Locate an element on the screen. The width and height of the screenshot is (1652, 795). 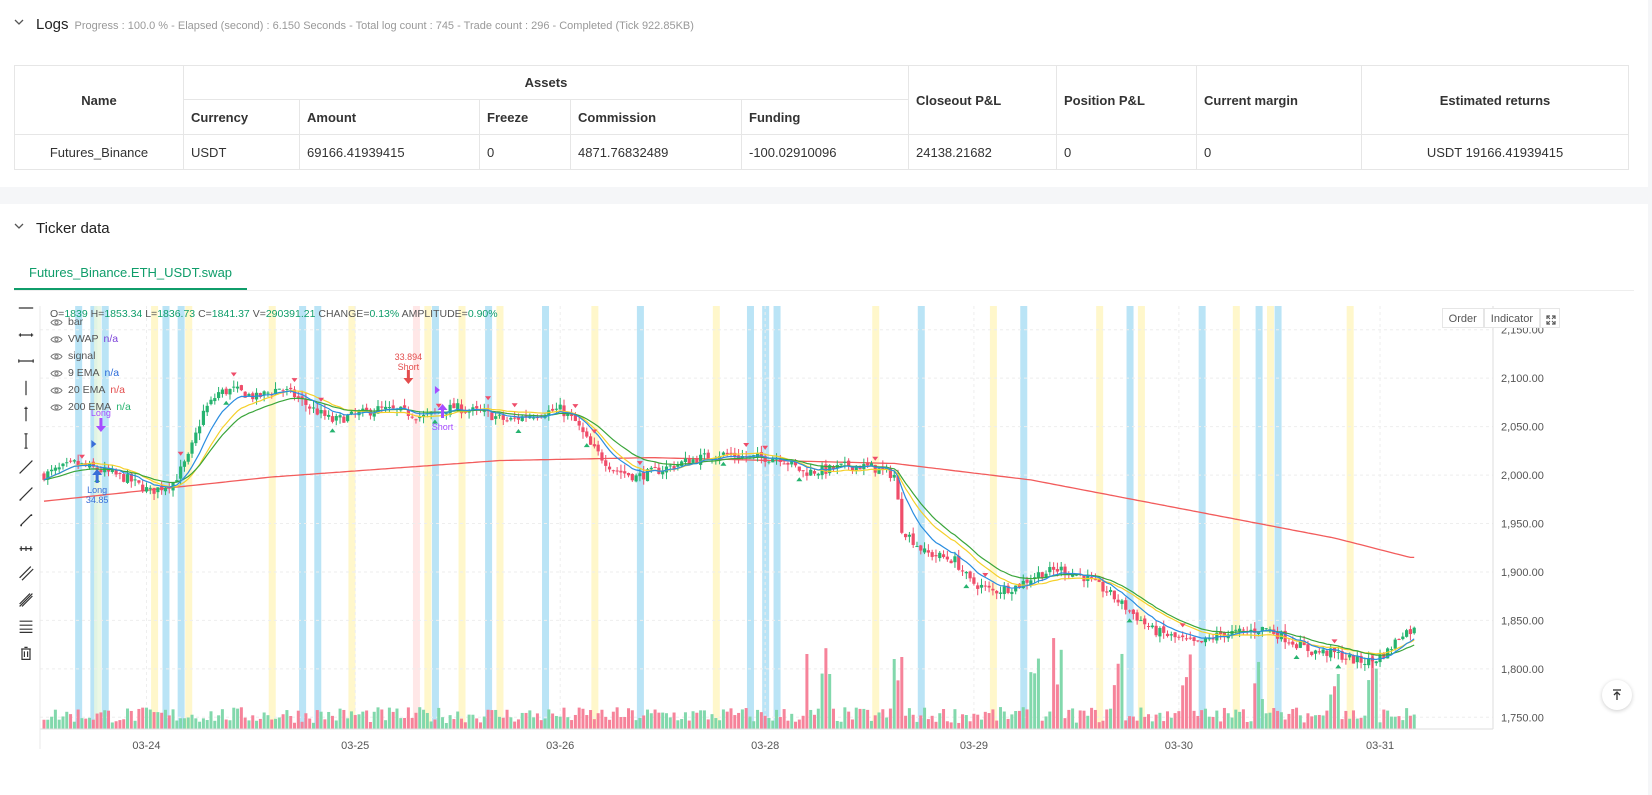
legend-name: VWAP is located at coordinates (83, 339).